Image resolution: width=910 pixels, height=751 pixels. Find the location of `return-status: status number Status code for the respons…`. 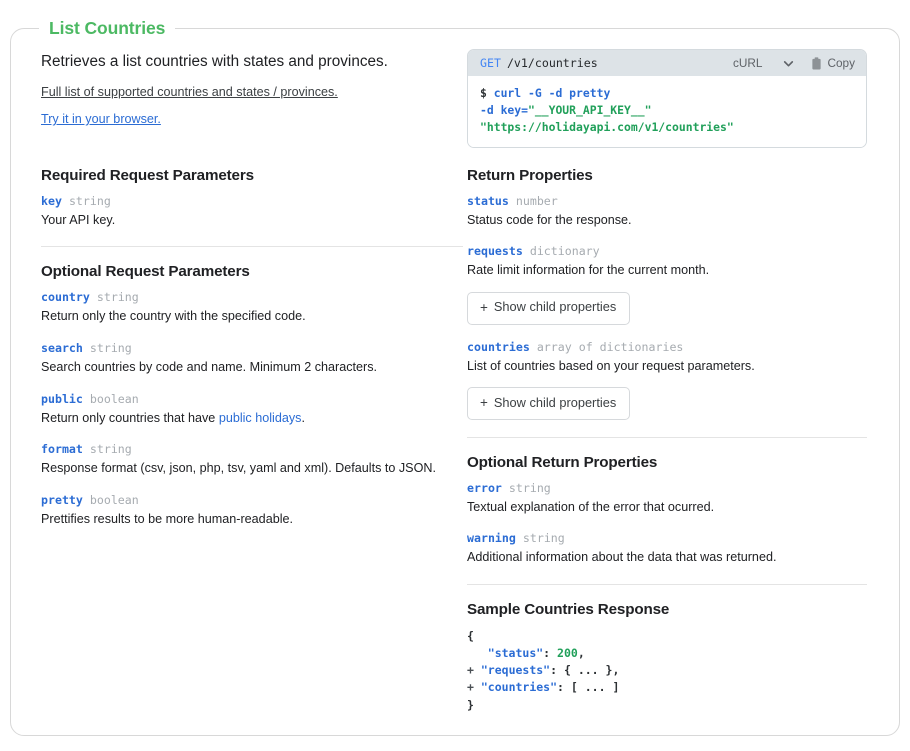

return-status: status number Status code for the respons… is located at coordinates (667, 212).